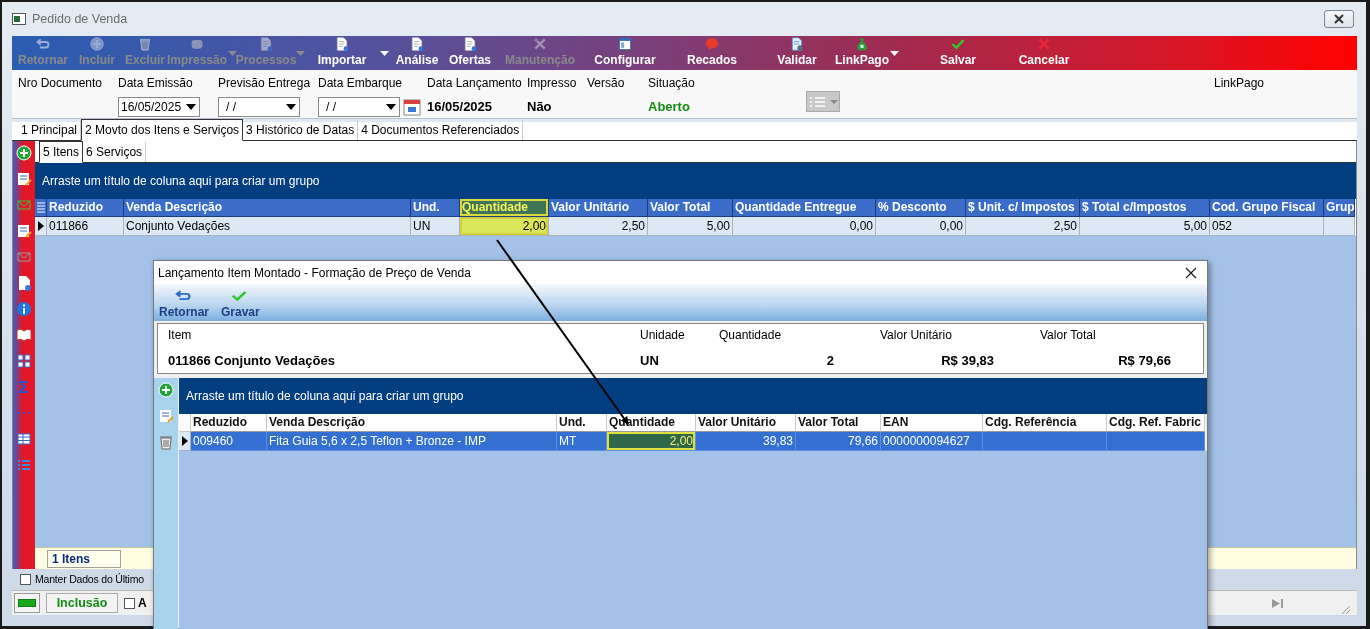  Describe the element at coordinates (625, 53) in the screenshot. I see `toolbar-button: Configurar` at that location.